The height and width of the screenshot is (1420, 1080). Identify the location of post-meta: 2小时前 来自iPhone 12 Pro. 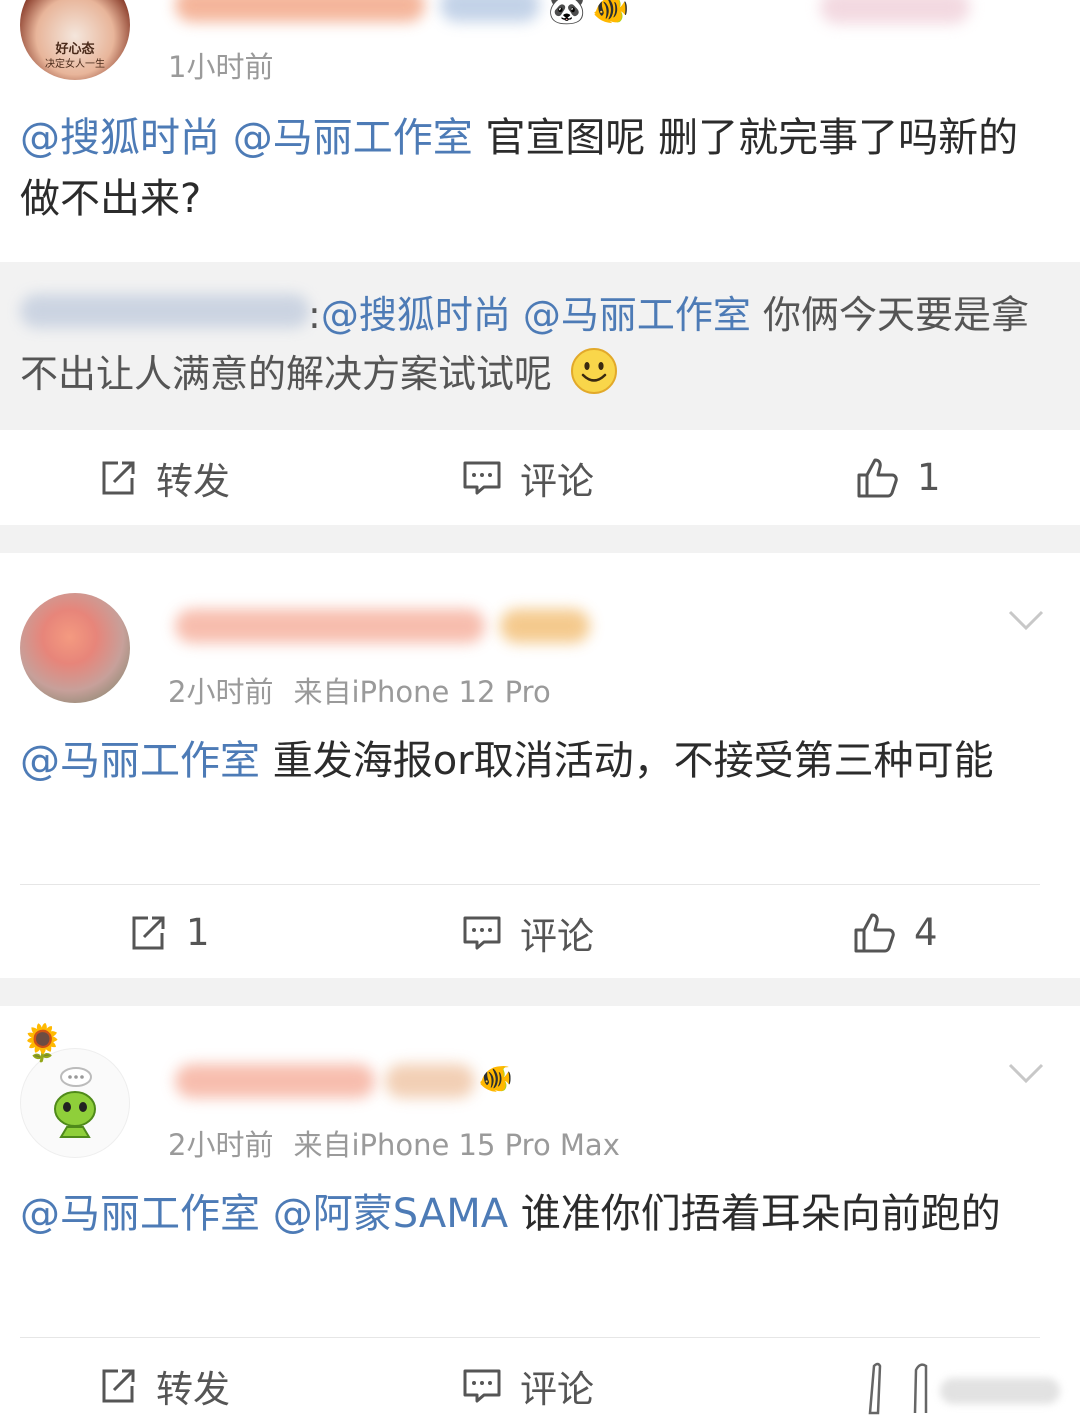
(359, 690).